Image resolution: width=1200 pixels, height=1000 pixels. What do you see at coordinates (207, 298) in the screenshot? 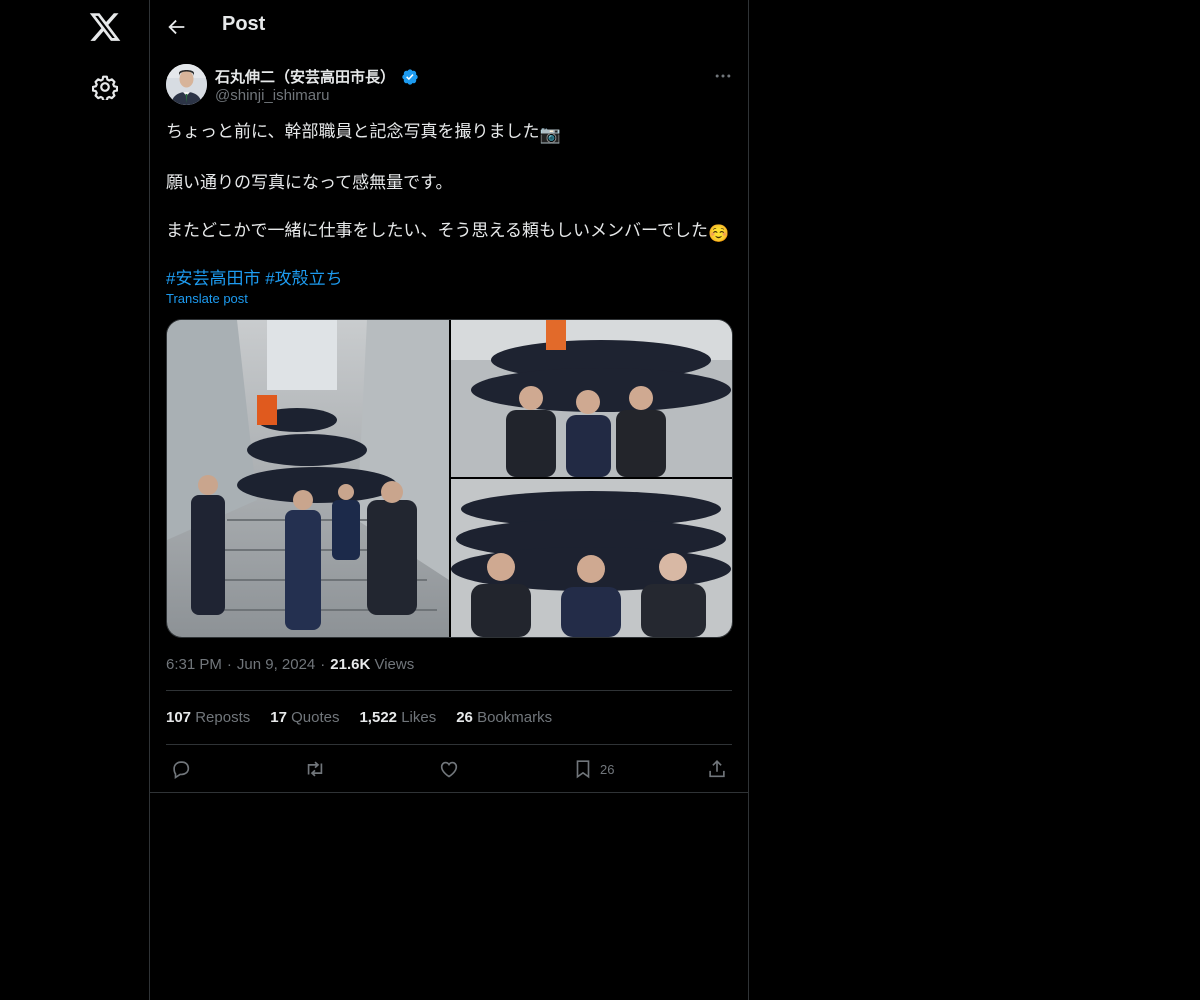
I see `translate-post-link: Translate post` at bounding box center [207, 298].